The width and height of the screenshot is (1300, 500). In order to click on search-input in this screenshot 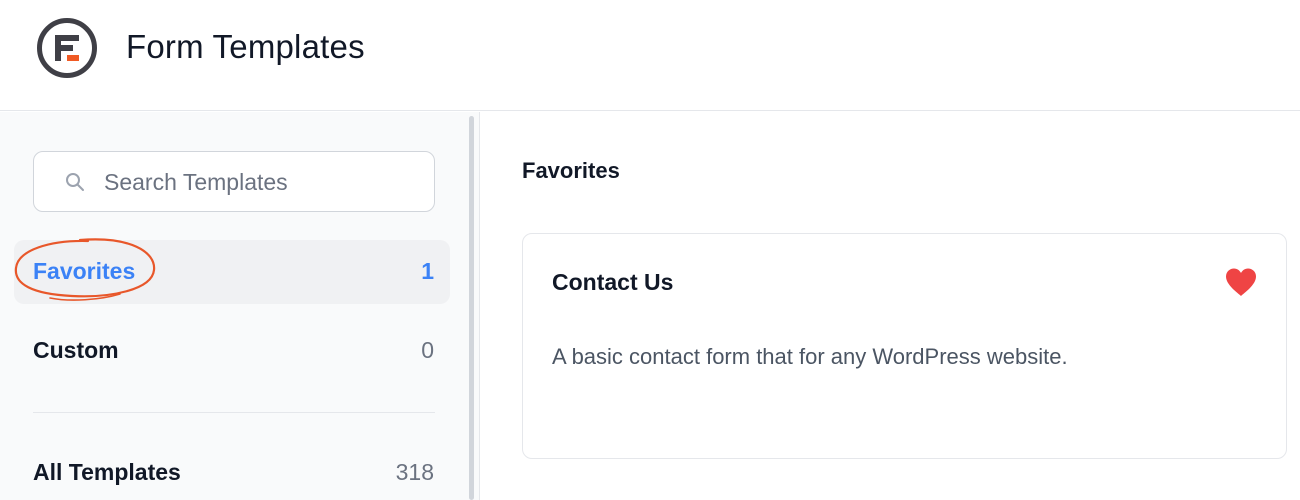, I will do `click(259, 182)`.